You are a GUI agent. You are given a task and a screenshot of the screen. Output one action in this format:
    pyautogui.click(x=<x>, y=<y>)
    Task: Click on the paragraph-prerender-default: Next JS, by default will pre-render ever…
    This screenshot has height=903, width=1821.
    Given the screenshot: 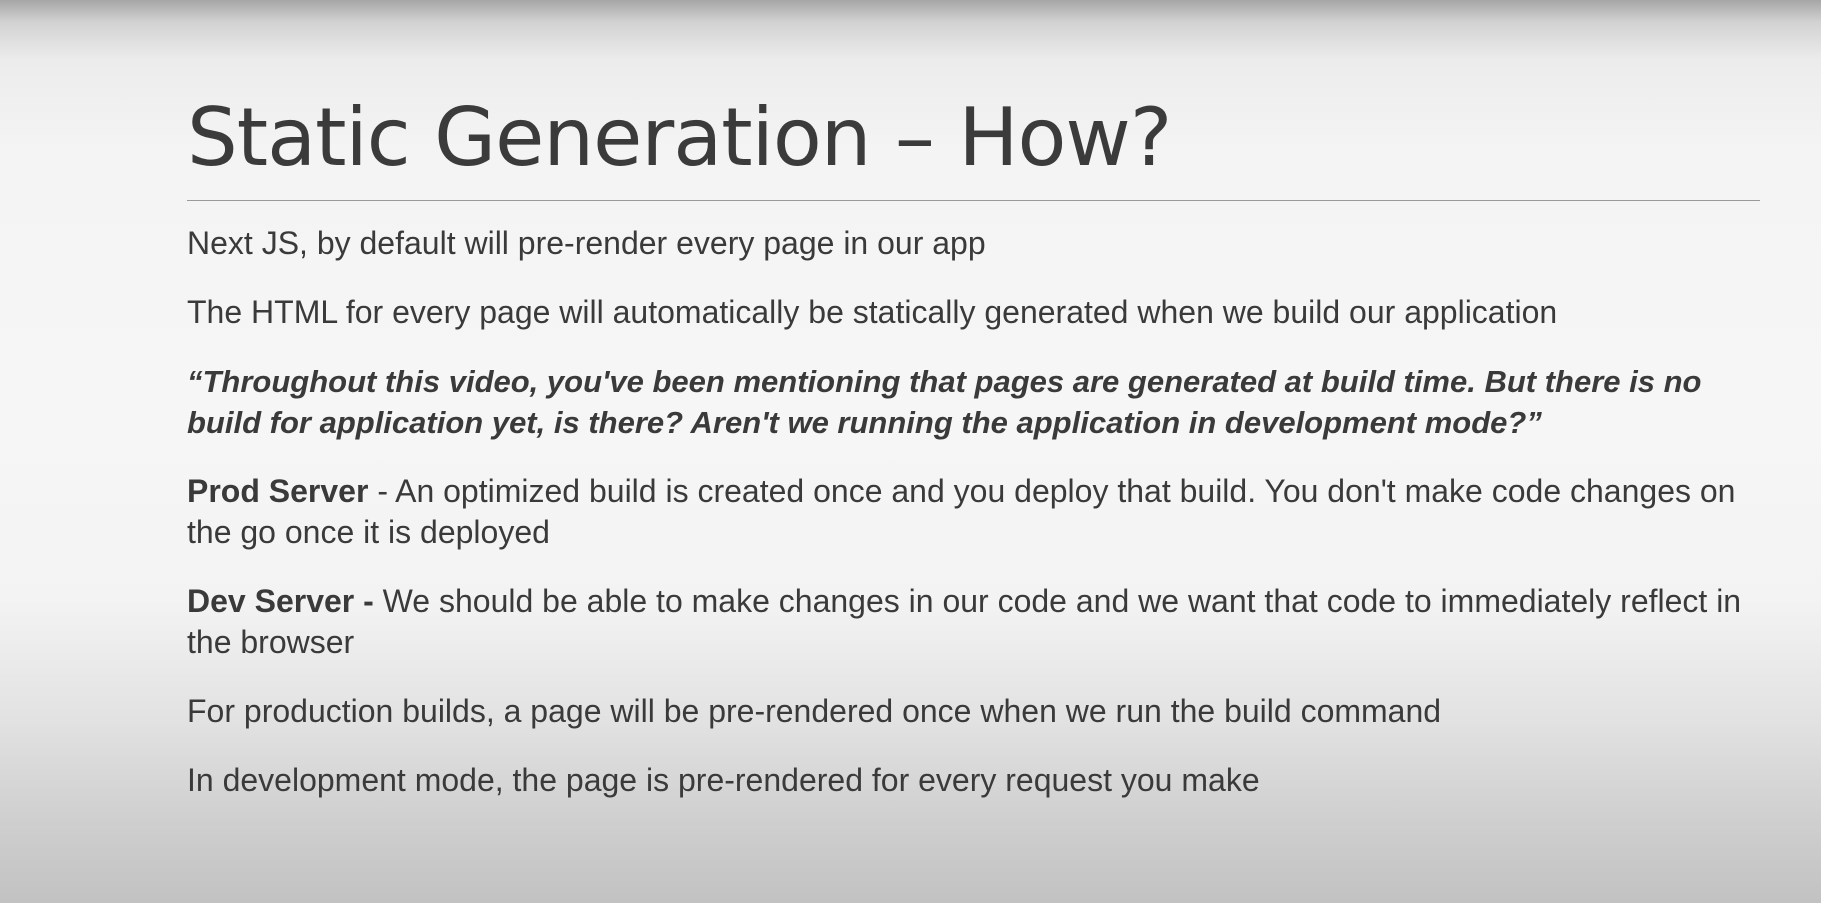 What is the action you would take?
    pyautogui.click(x=586, y=243)
    